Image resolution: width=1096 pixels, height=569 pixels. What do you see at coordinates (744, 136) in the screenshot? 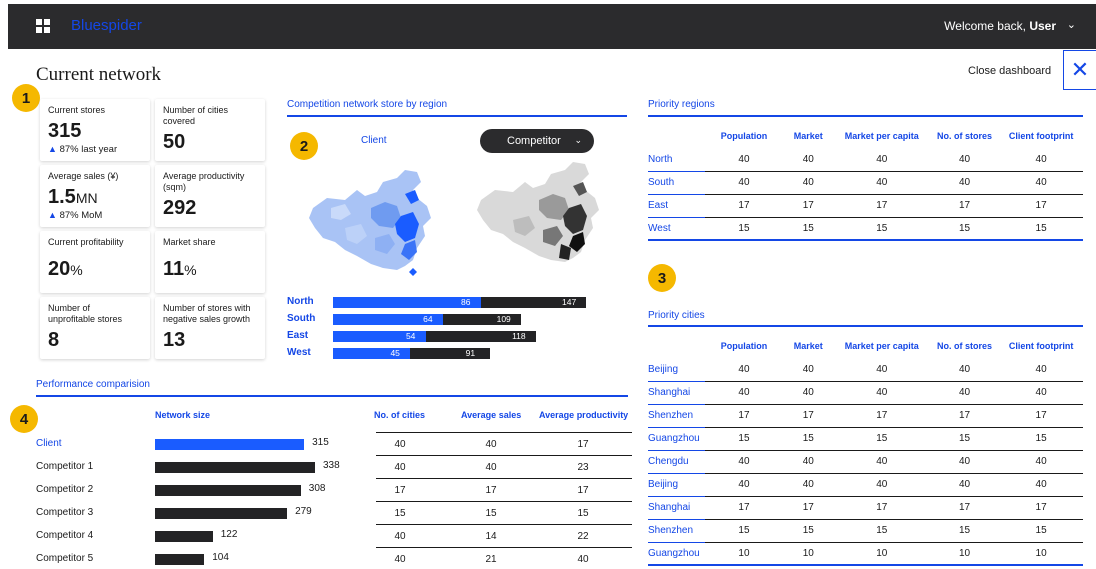
I see `table-column-header: Population` at bounding box center [744, 136].